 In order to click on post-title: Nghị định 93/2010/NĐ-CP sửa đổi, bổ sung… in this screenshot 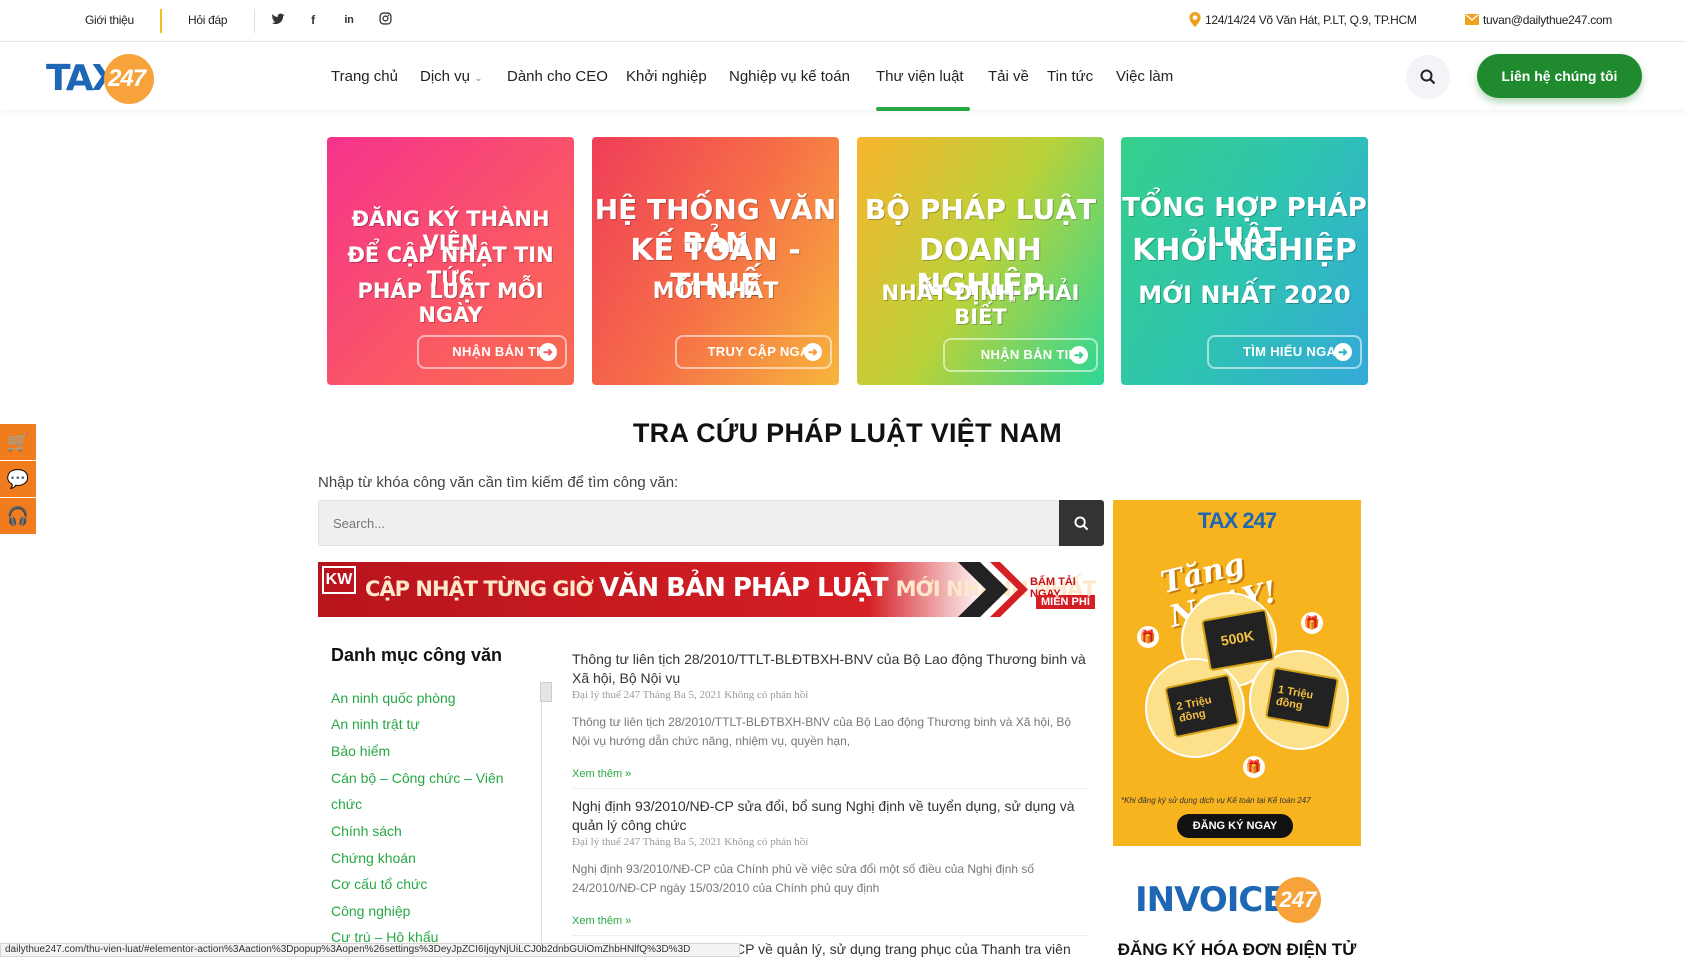, I will do `click(830, 816)`.